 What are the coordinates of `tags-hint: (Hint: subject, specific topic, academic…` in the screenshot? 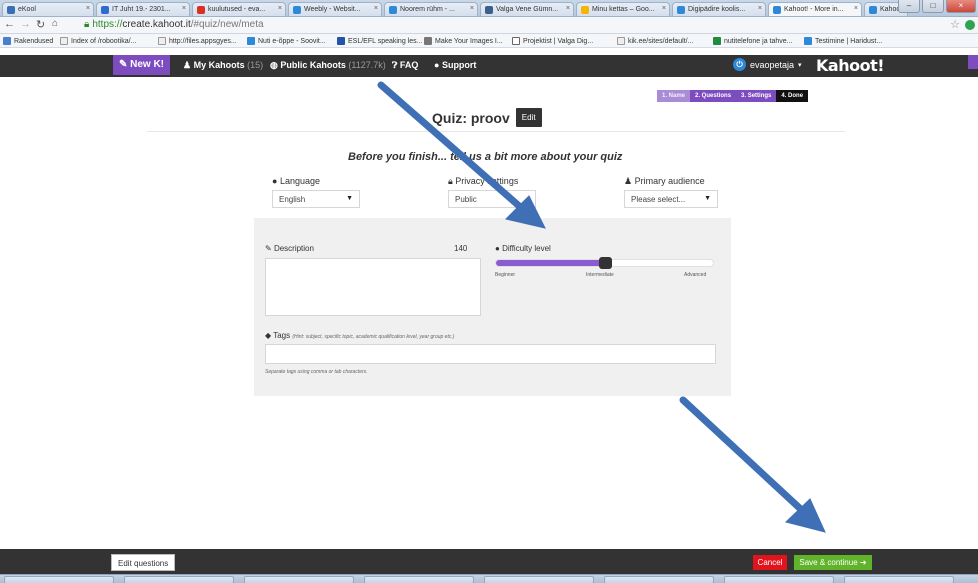 It's located at (373, 337).